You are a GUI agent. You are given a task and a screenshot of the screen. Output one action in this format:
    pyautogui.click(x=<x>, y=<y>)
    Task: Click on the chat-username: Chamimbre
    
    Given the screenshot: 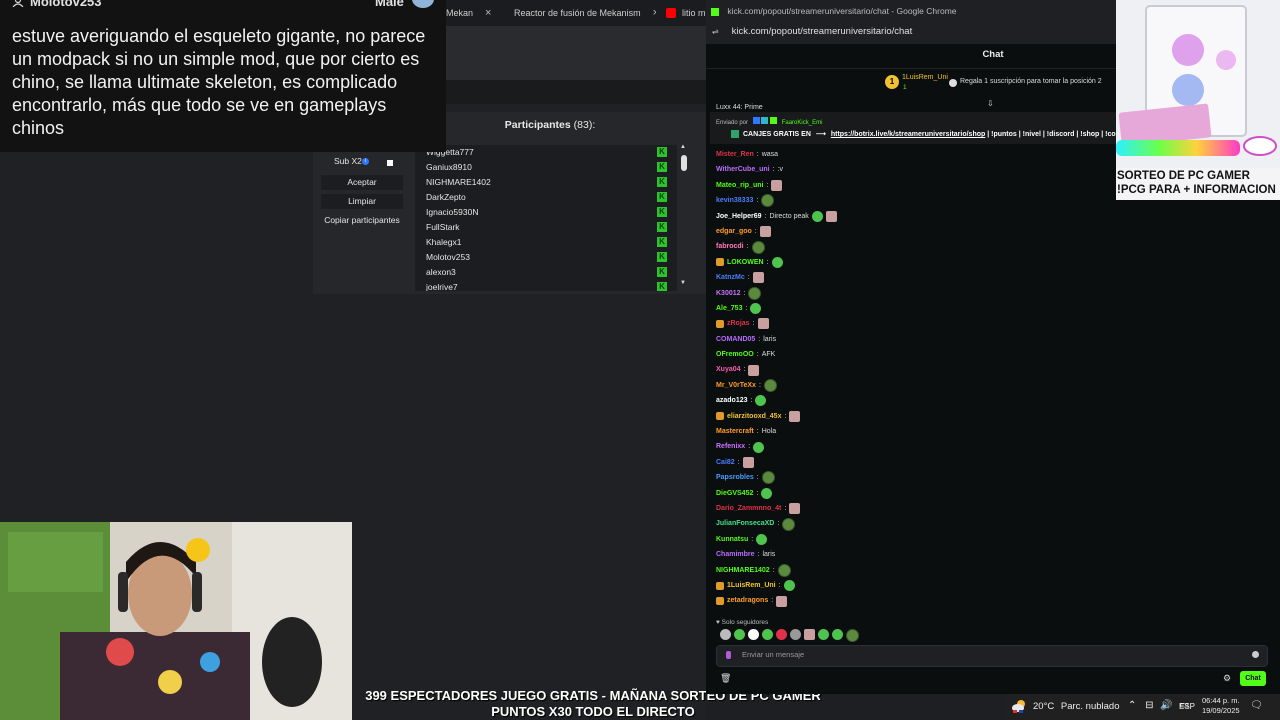 What is the action you would take?
    pyautogui.click(x=735, y=554)
    